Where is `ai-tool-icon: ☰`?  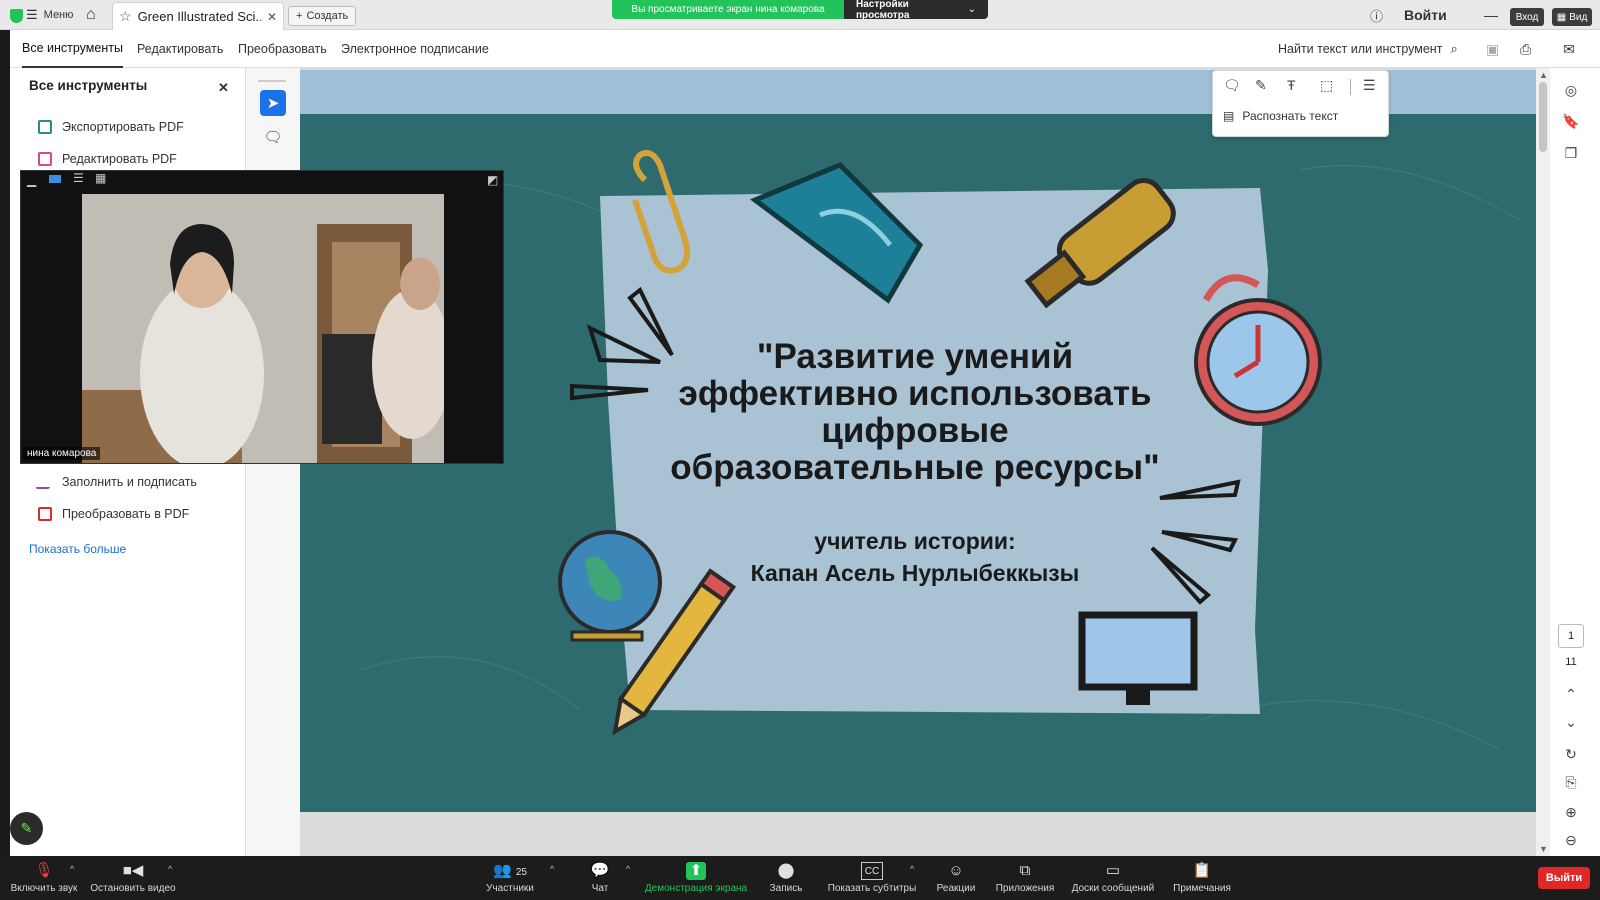 ai-tool-icon: ☰ is located at coordinates (1369, 85).